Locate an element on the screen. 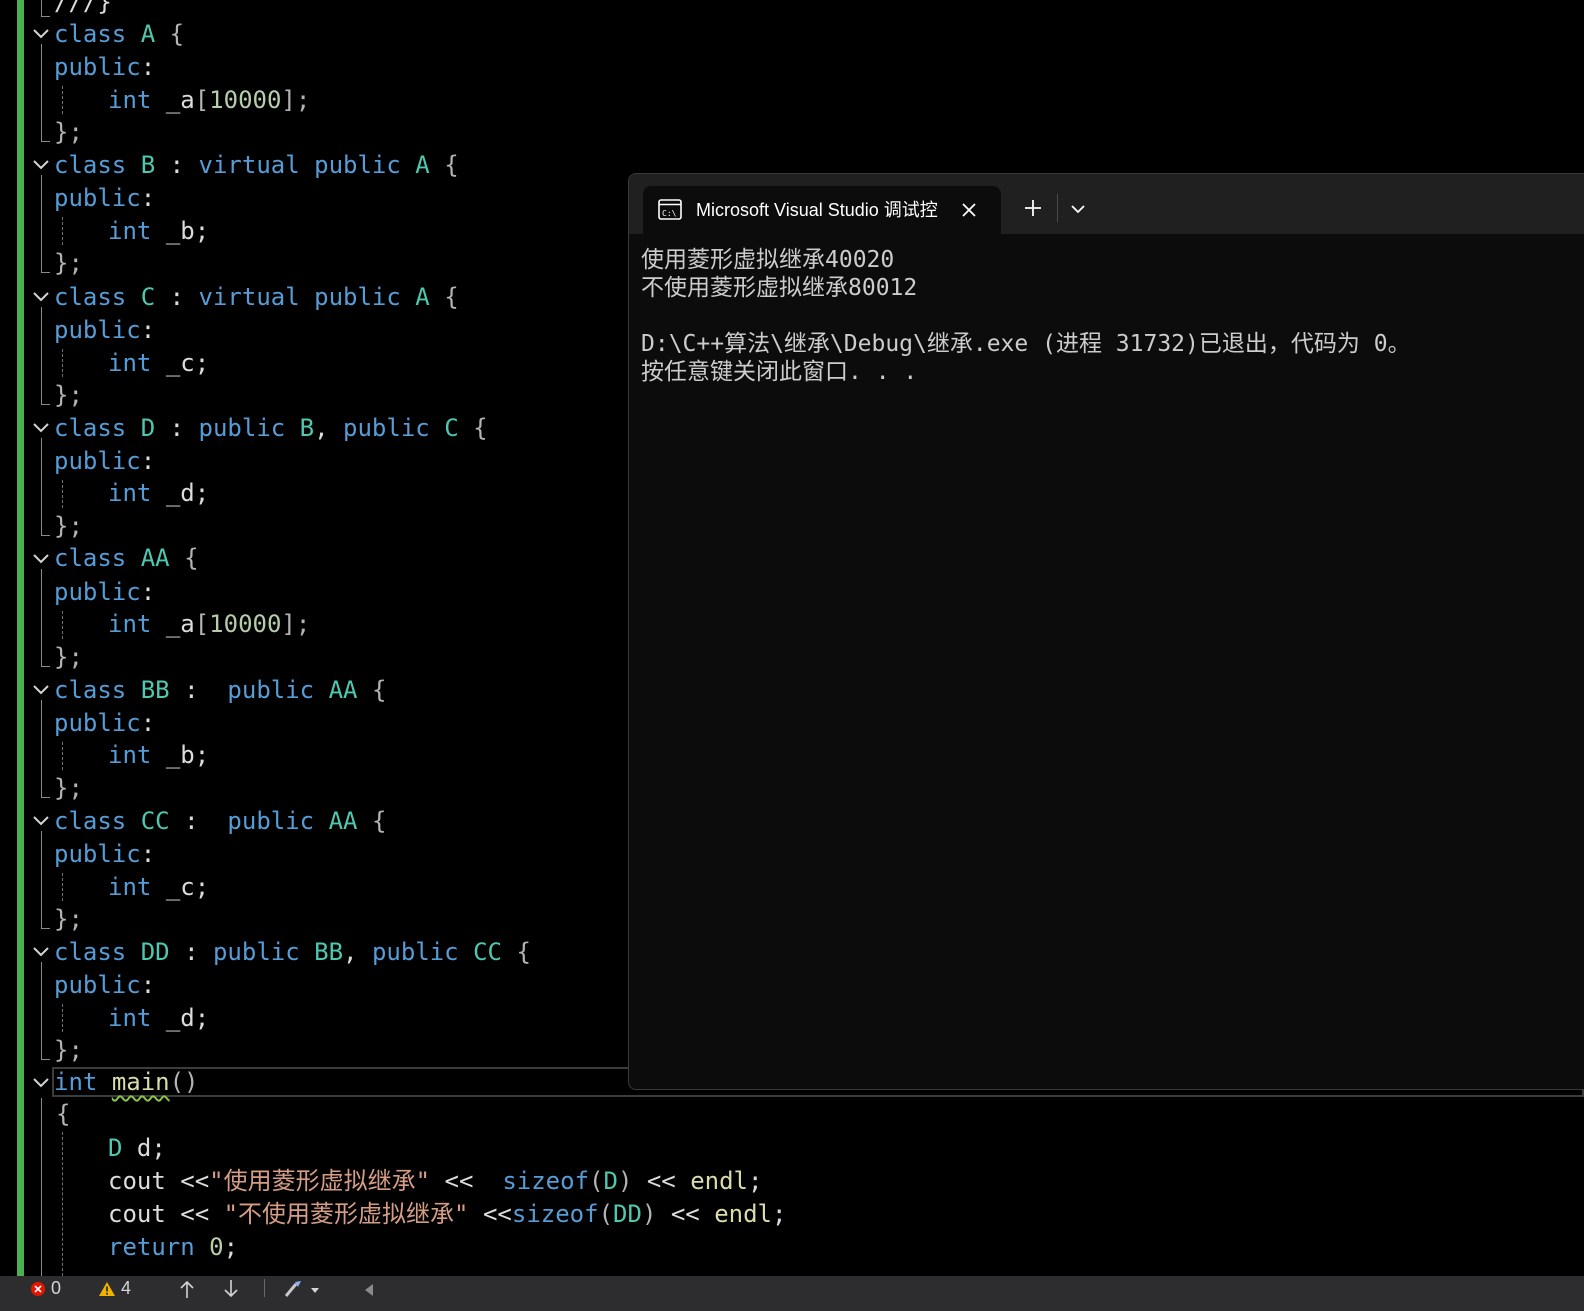  keyword-token: sizeof is located at coordinates (546, 1181).